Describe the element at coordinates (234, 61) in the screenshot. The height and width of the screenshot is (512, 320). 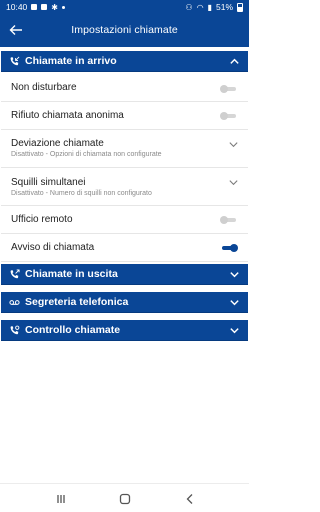
I see `chevron-up-icon` at that location.